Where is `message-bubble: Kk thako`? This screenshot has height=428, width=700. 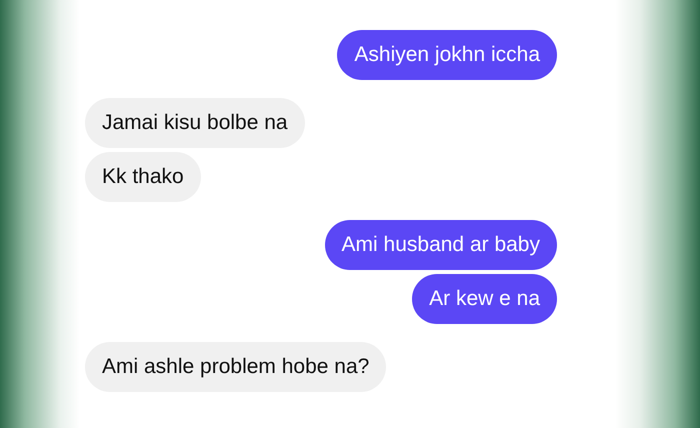 message-bubble: Kk thako is located at coordinates (143, 177).